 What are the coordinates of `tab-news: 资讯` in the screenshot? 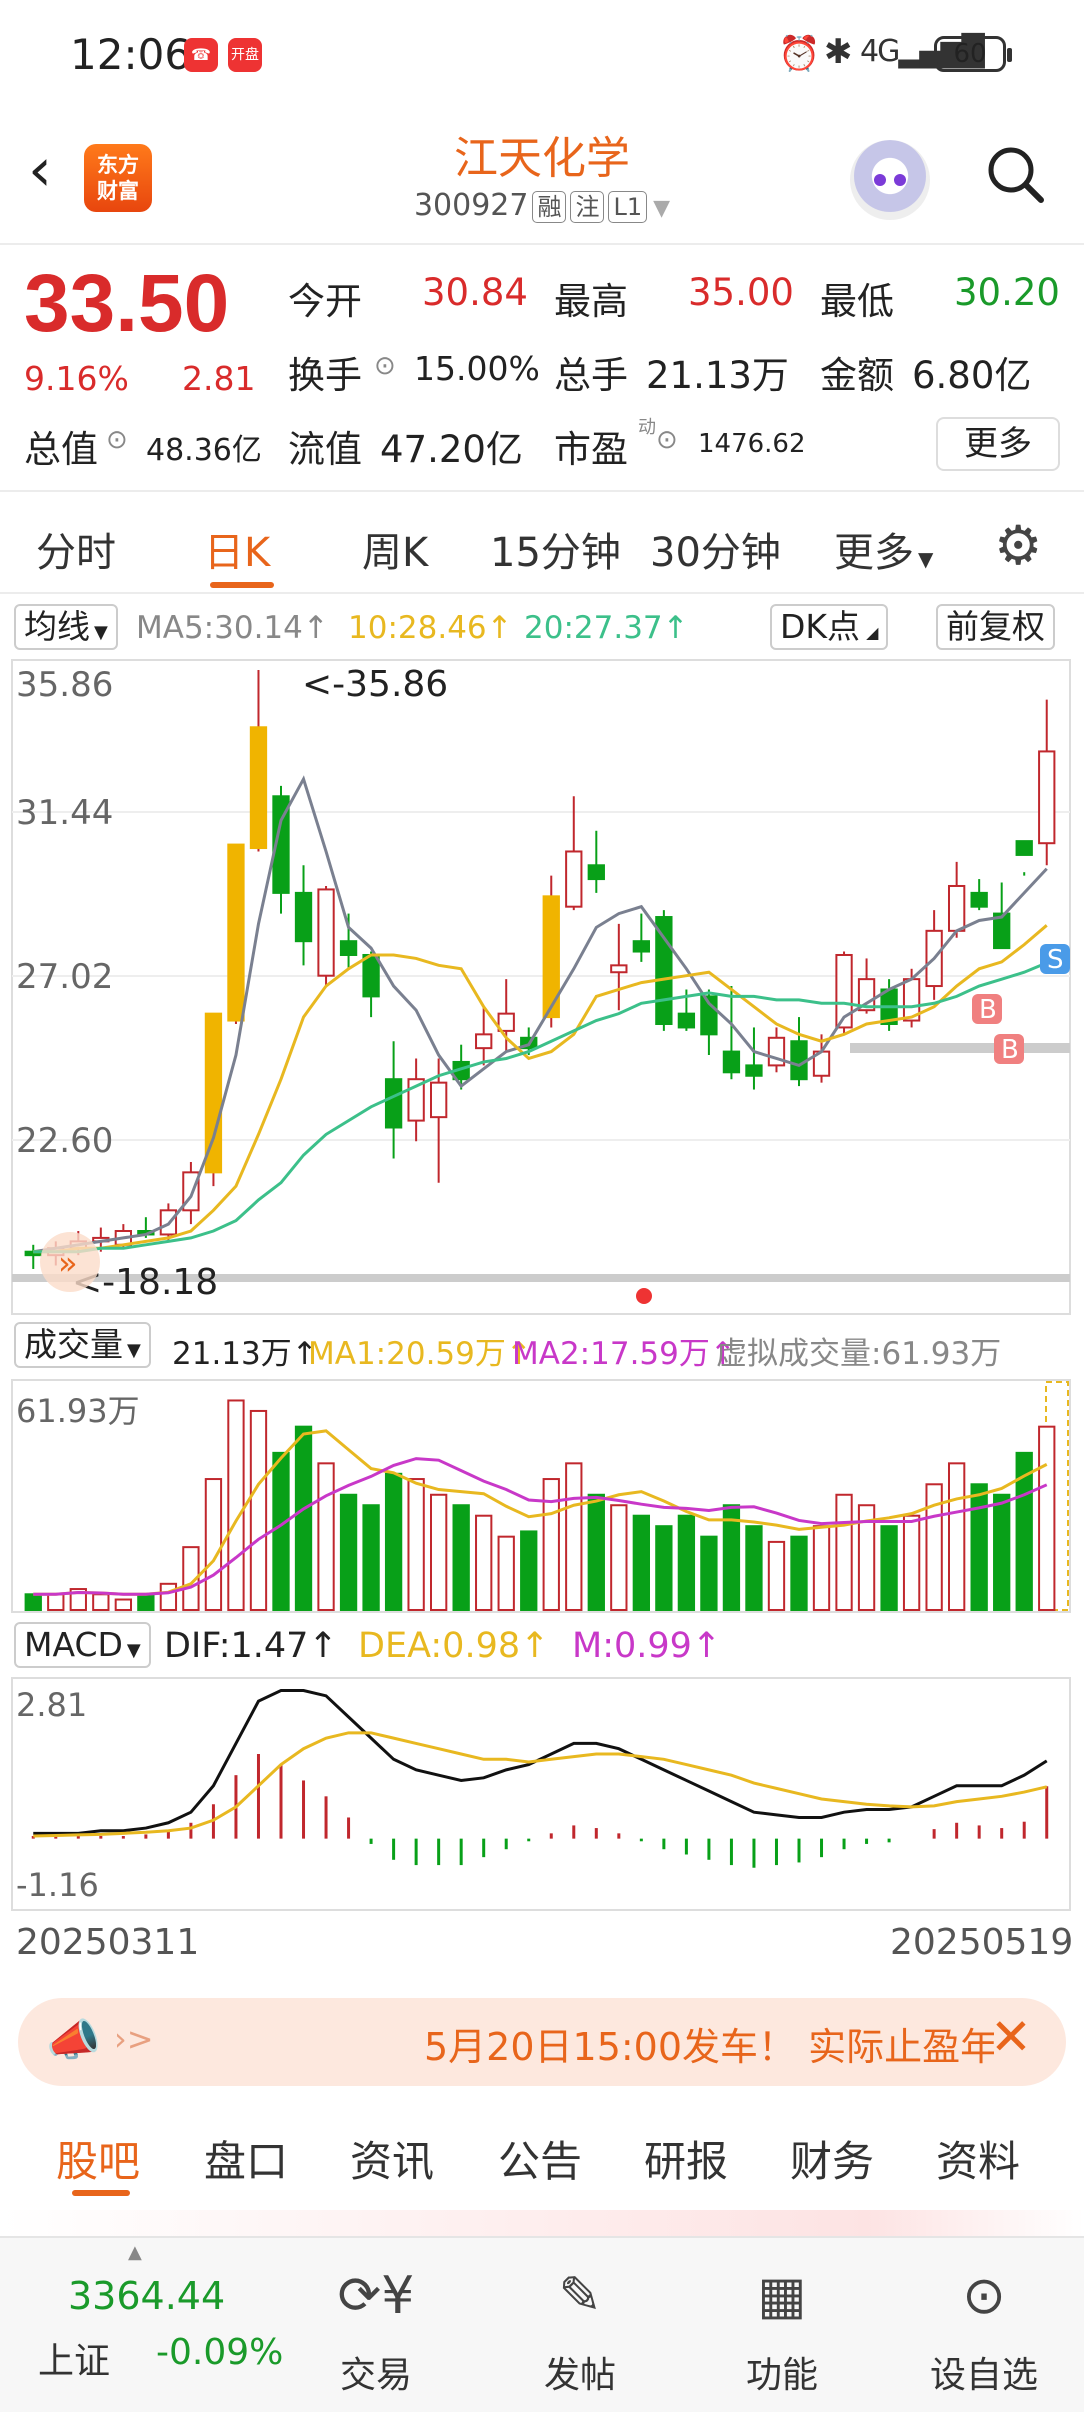 It's located at (392, 2158).